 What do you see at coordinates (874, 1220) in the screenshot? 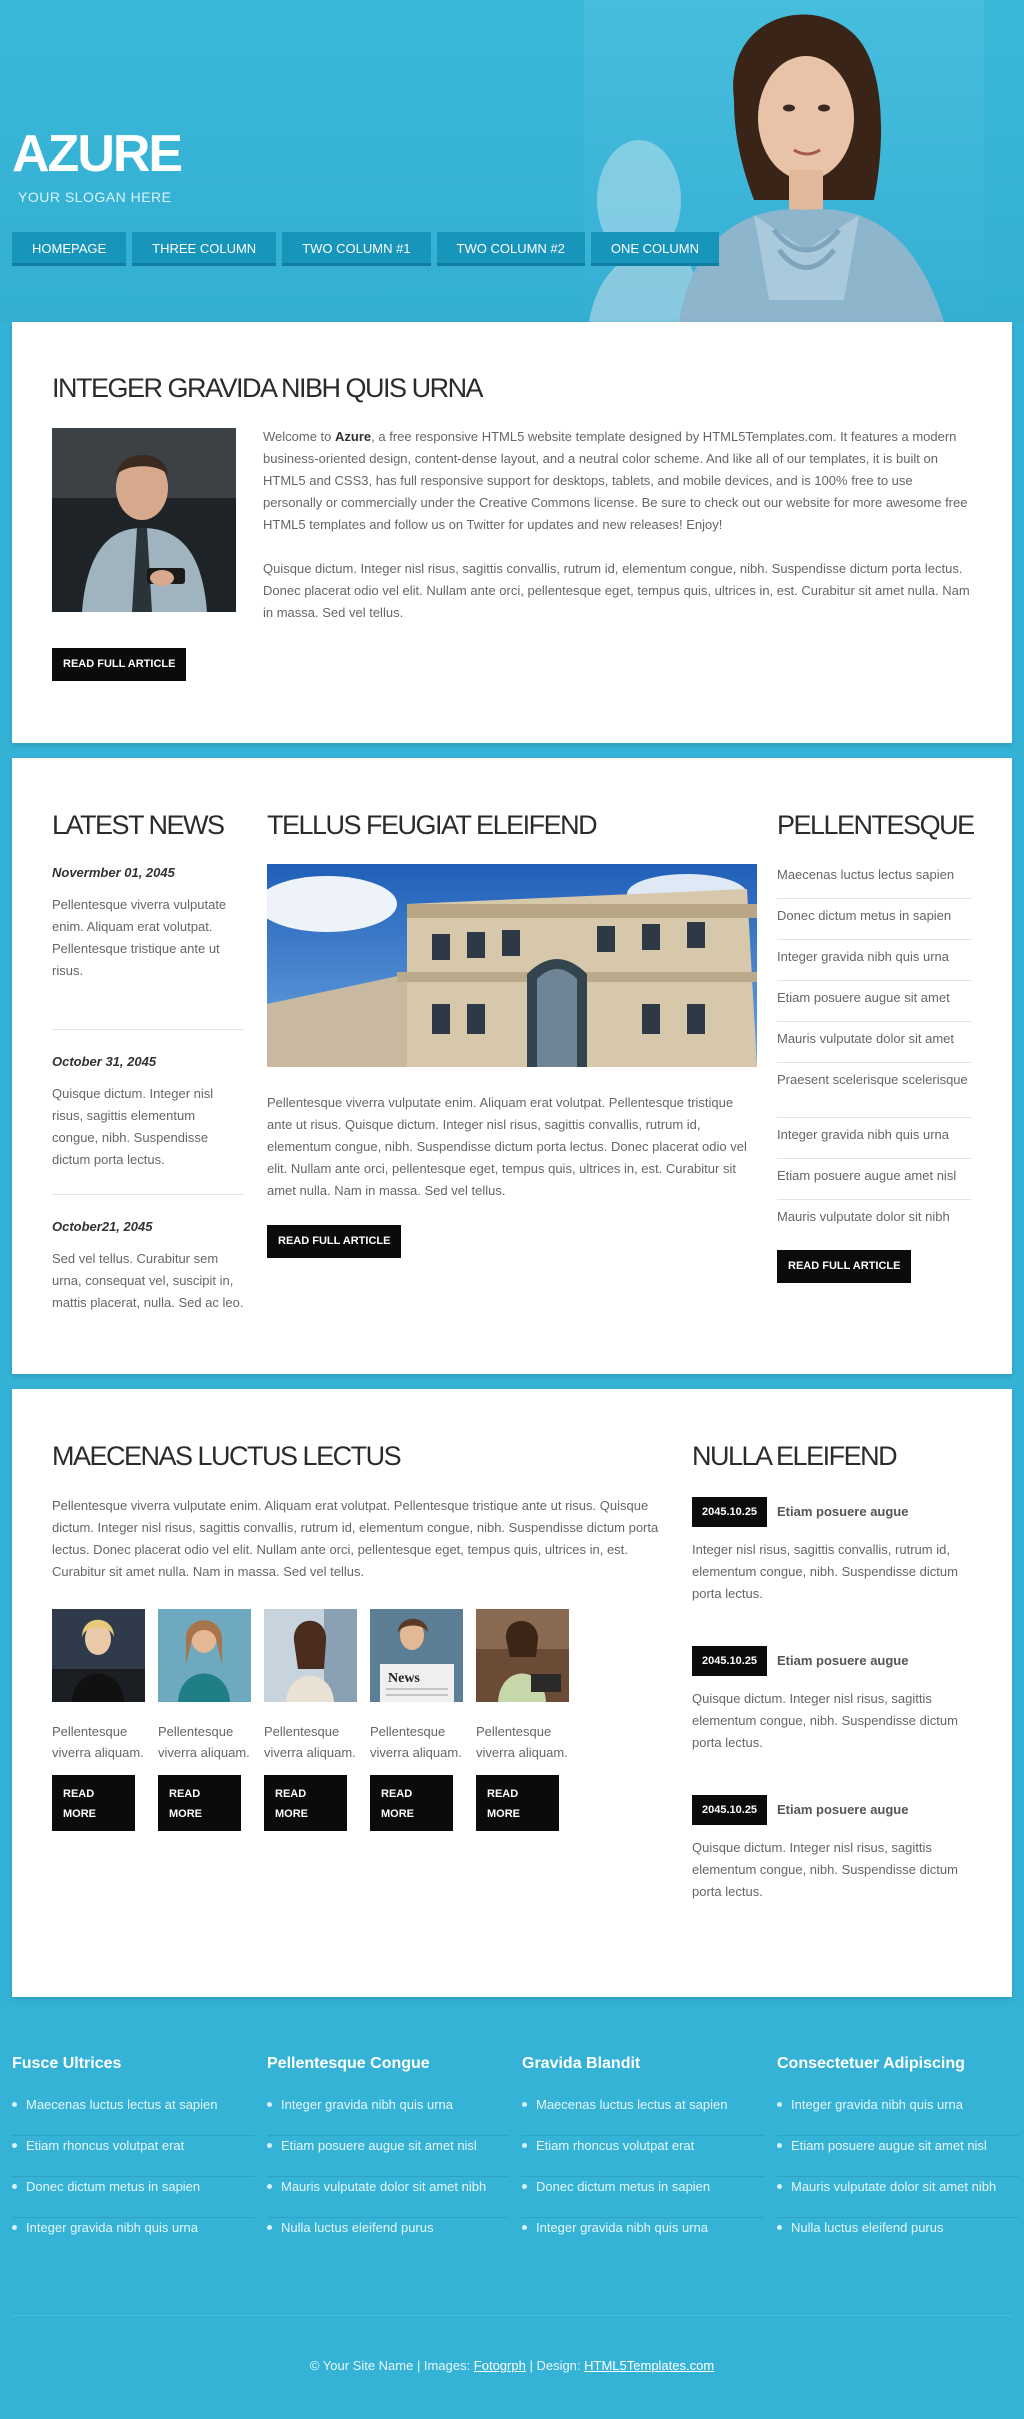
I see `pellentesque-link: Mauris vulputate dolor sit nibh` at bounding box center [874, 1220].